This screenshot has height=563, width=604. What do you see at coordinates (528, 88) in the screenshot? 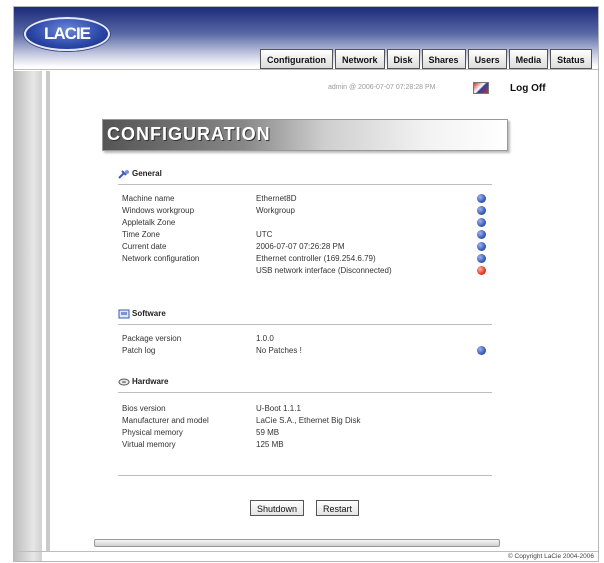
I see `logoff-link: Log Off` at bounding box center [528, 88].